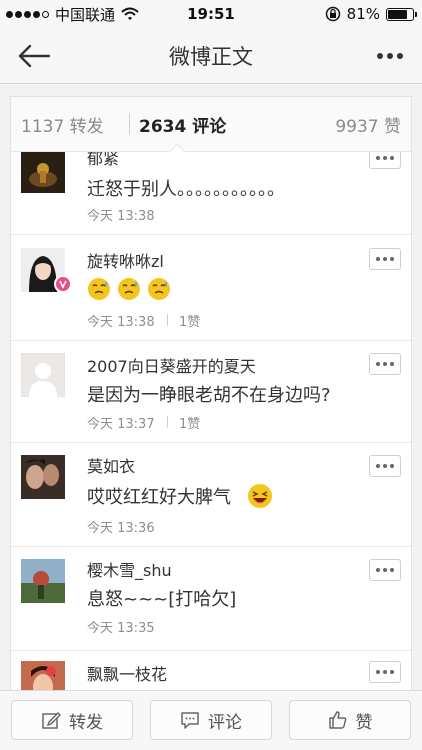 The image size is (422, 750). I want to click on tab-reposts: 1137 转发, so click(62, 124).